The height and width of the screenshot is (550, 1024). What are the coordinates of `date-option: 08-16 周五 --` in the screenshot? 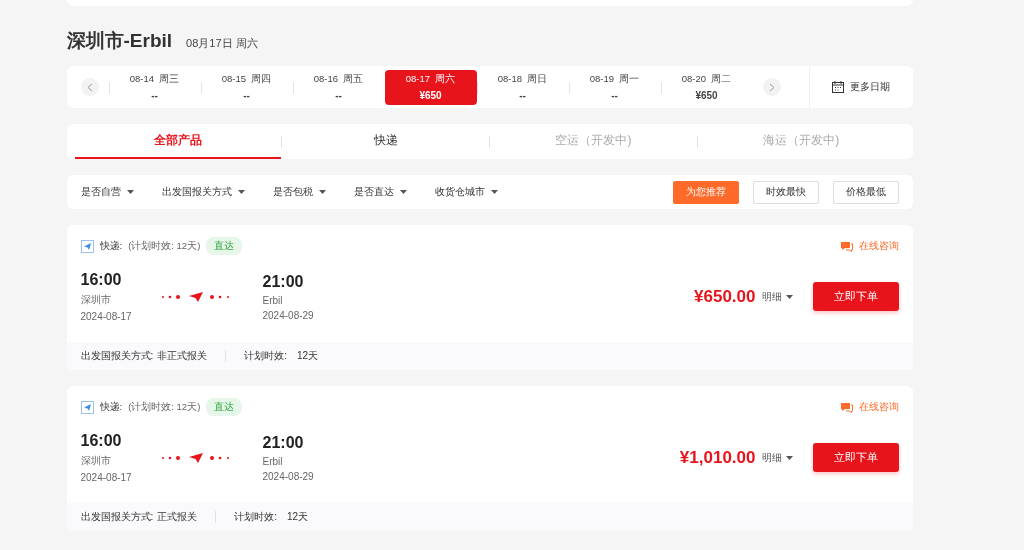 It's located at (338, 87).